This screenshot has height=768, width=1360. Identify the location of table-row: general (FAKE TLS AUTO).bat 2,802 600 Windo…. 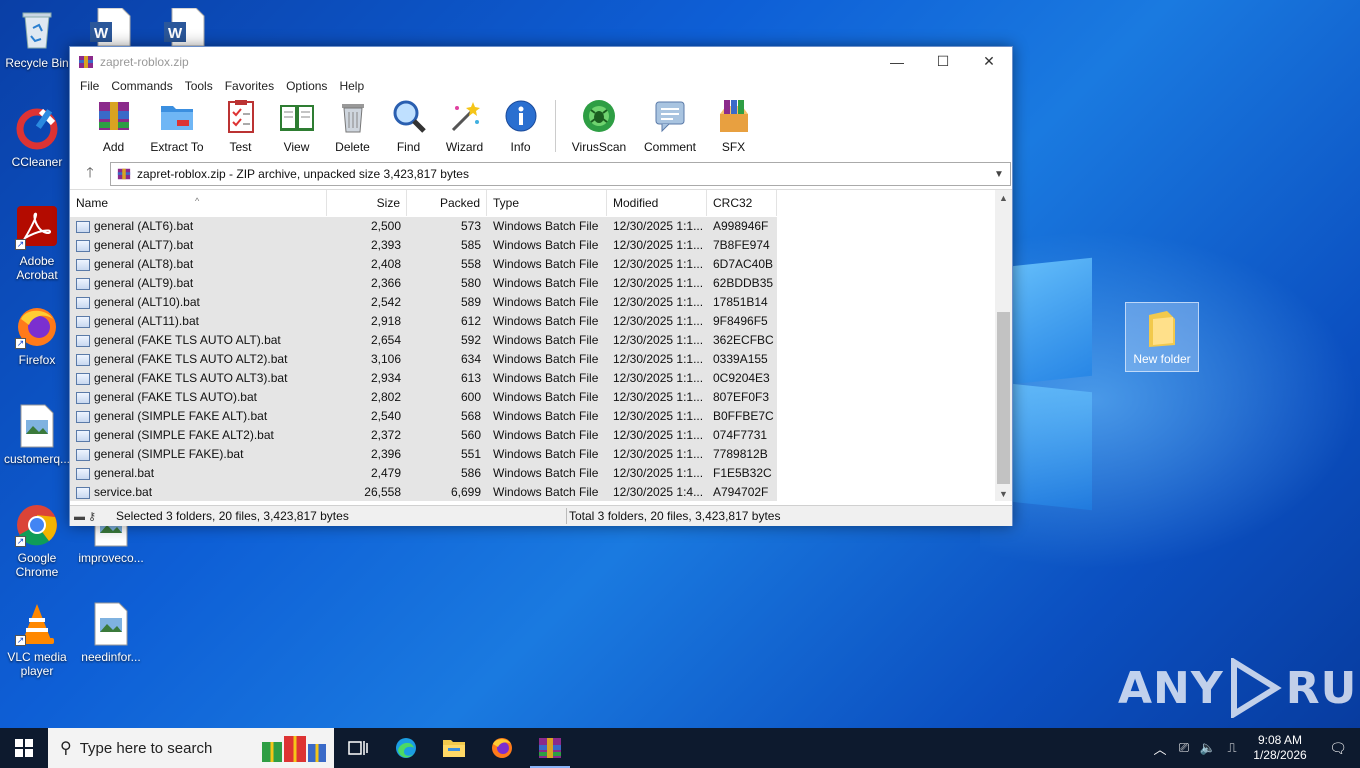
(423, 397).